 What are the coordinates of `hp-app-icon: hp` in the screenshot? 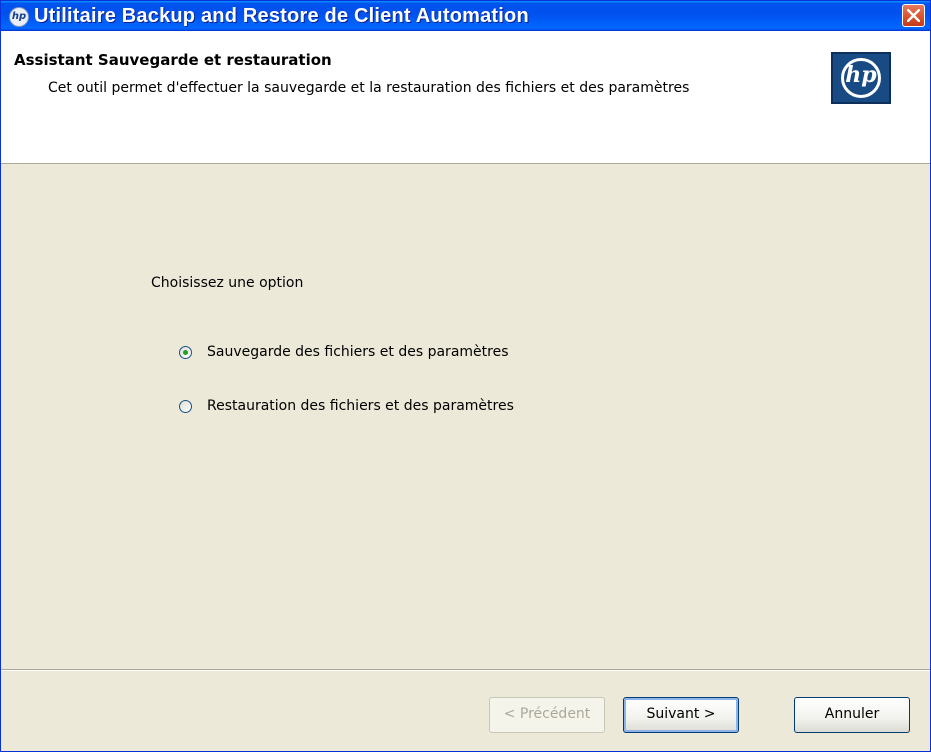 It's located at (19, 17).